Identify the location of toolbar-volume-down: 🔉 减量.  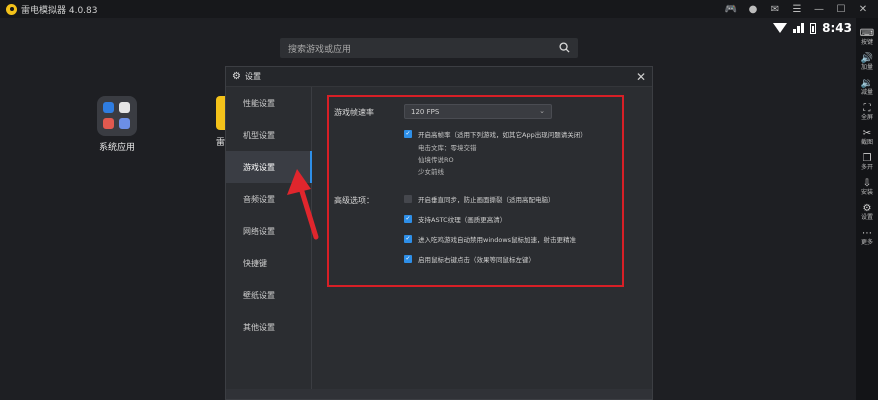
(867, 87).